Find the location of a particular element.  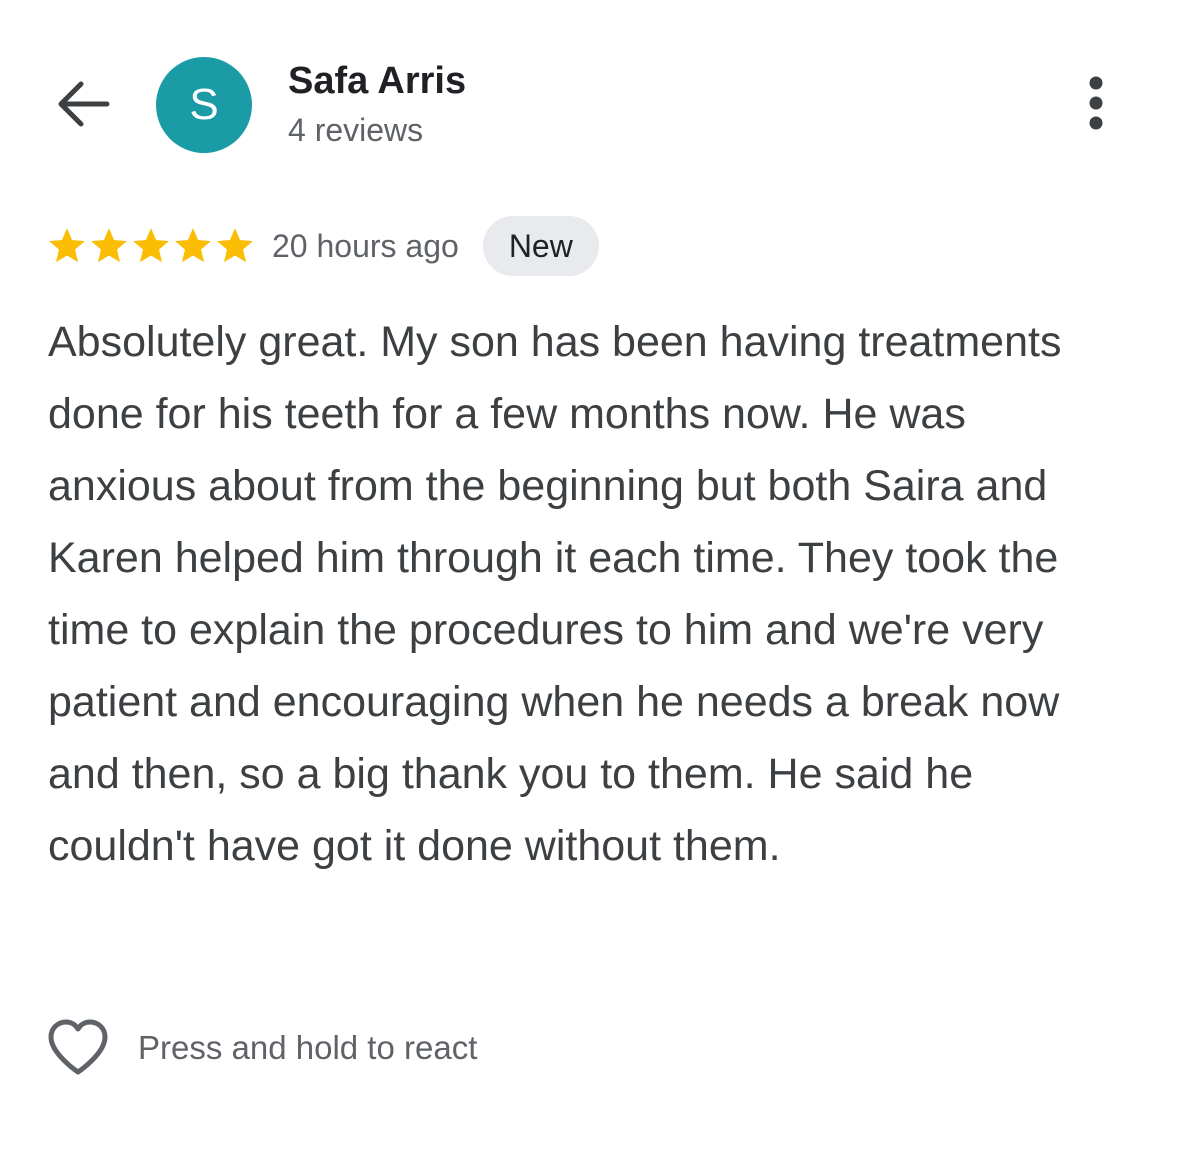

back-button is located at coordinates (84, 106).